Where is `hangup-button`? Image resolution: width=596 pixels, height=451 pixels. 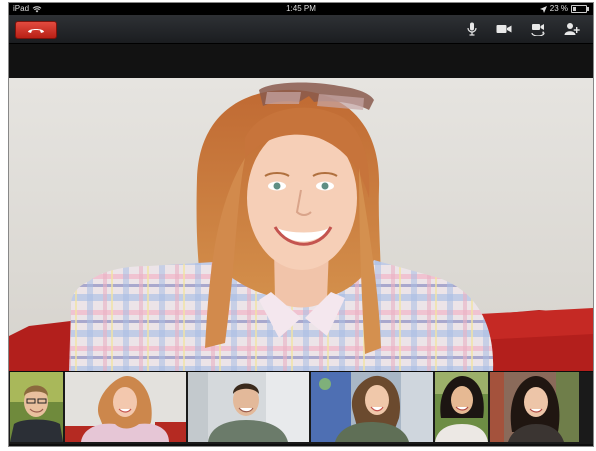
hangup-button is located at coordinates (36, 30).